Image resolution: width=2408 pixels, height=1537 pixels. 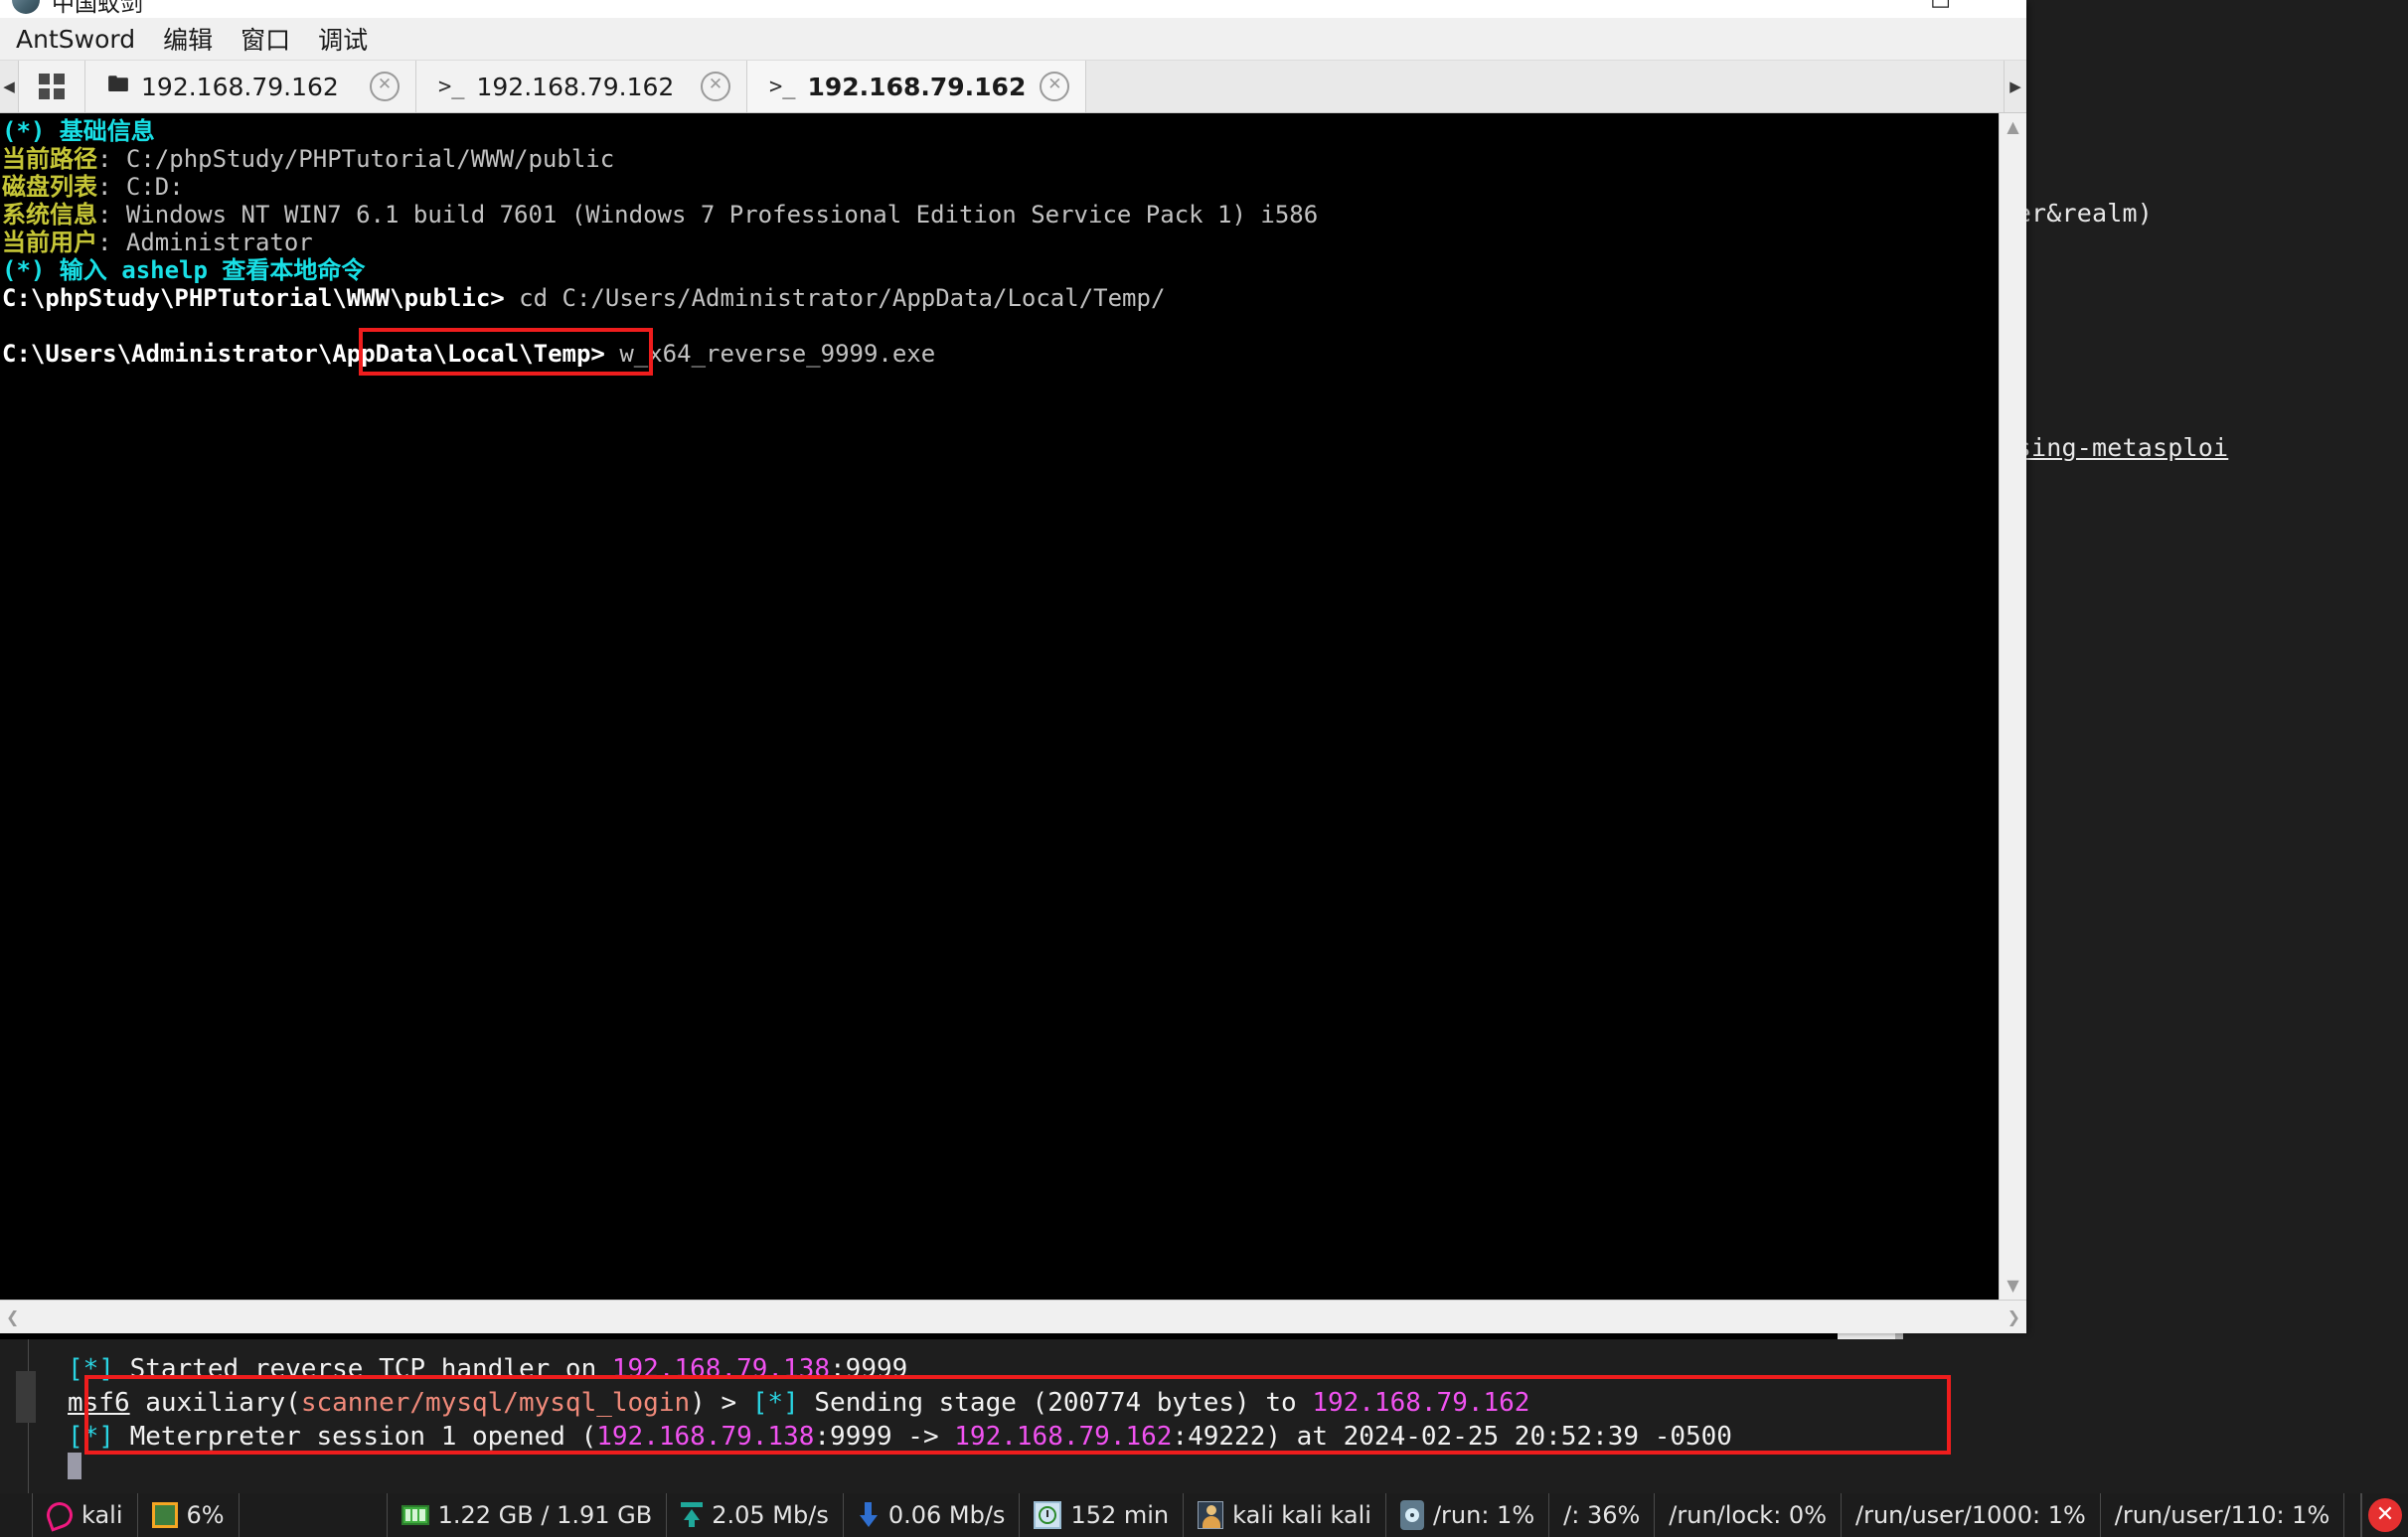 What do you see at coordinates (9, 86) in the screenshot?
I see `tab-scroll-left-button: ◀` at bounding box center [9, 86].